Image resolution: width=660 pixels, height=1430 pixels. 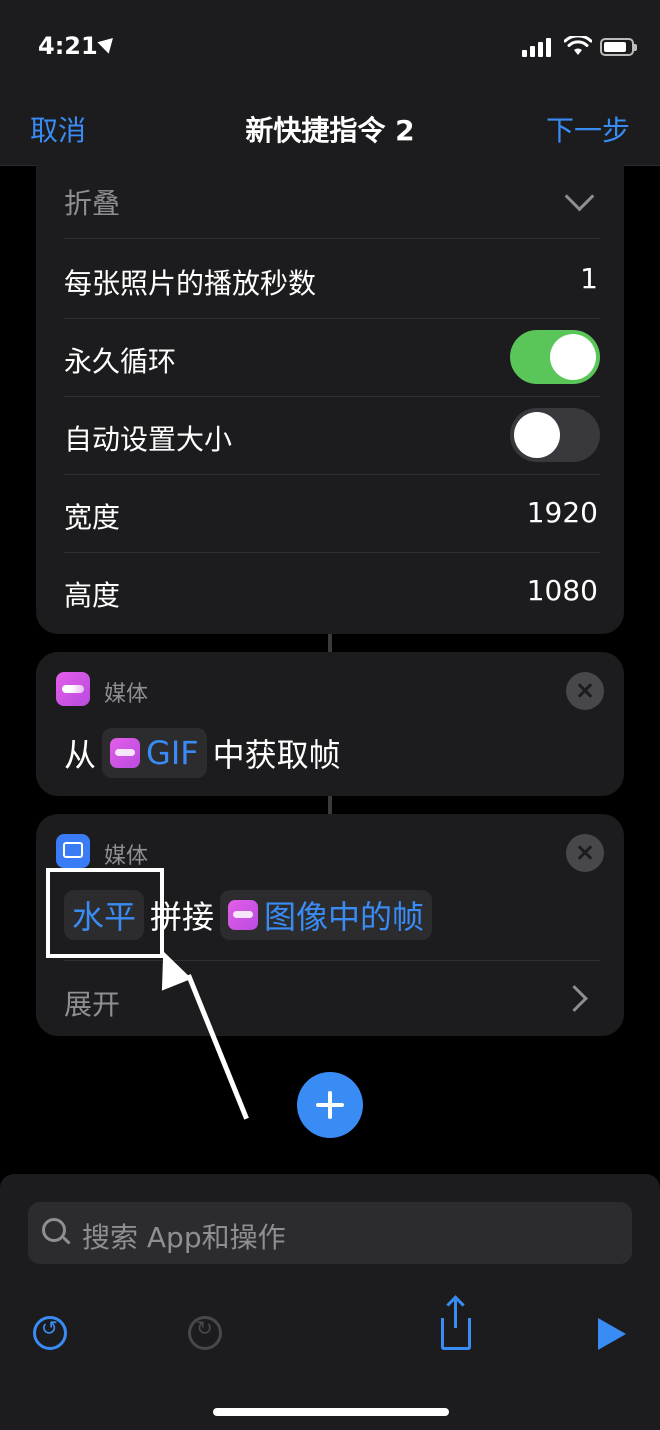 What do you see at coordinates (50, 1333) in the screenshot?
I see `undo-icon` at bounding box center [50, 1333].